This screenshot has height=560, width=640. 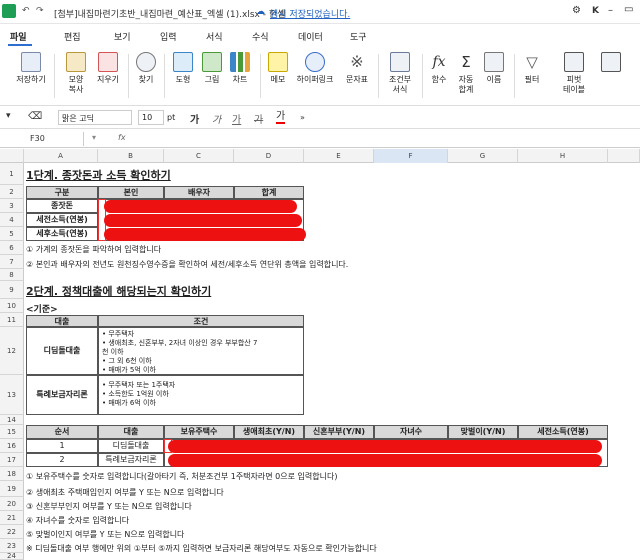 I want to click on picture-button: 그림, so click(x=212, y=68).